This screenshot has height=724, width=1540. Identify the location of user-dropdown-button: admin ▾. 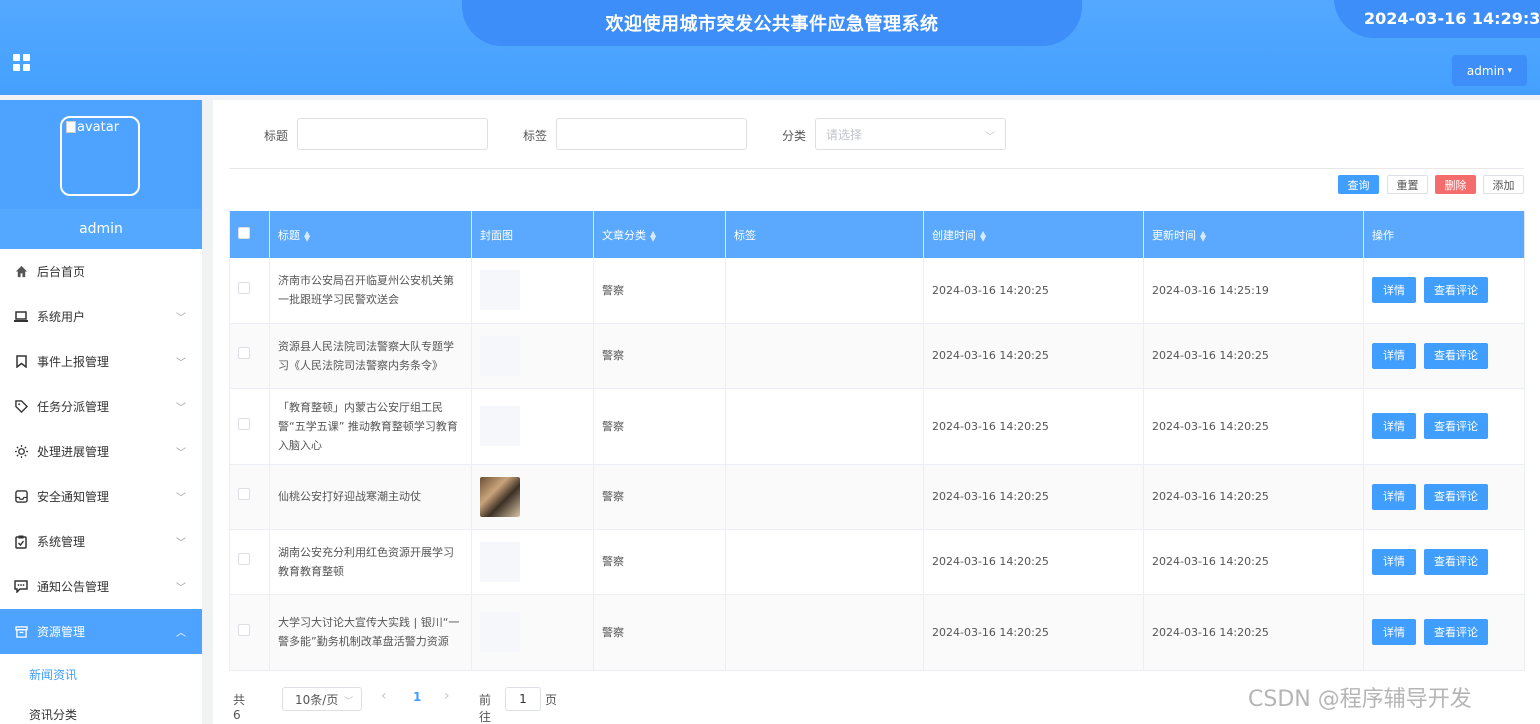
(1489, 70).